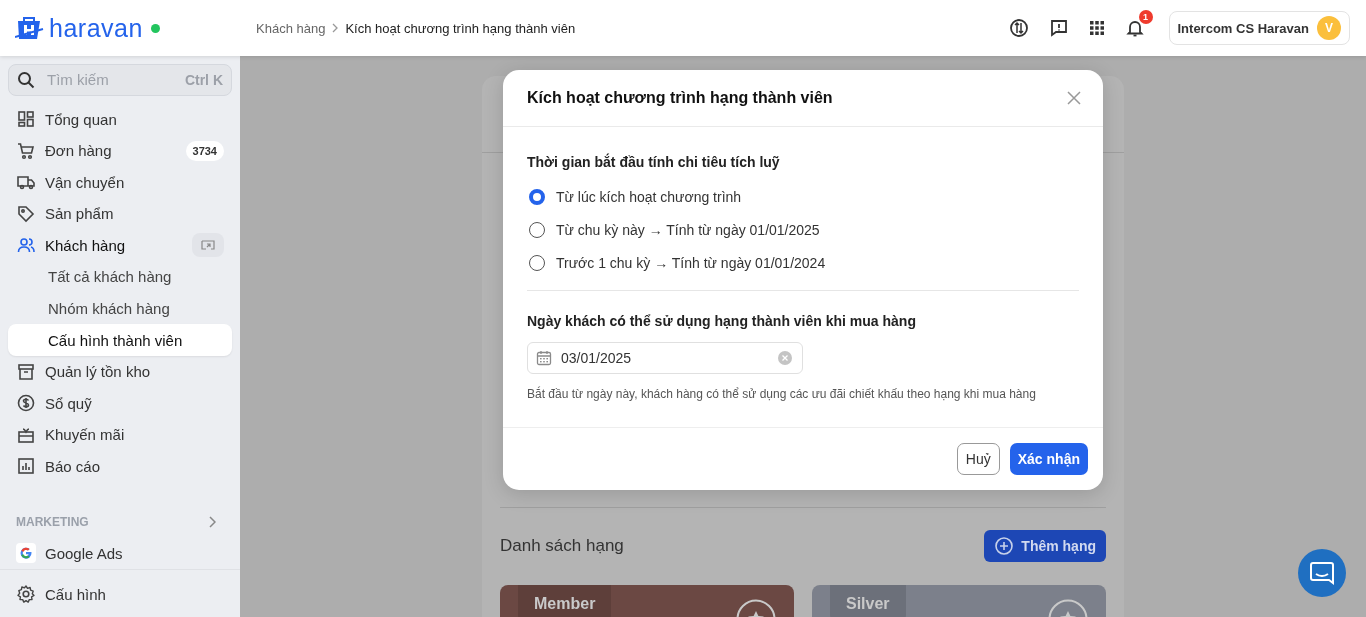 The image size is (1366, 617). Describe the element at coordinates (1018, 28) in the screenshot. I see `transfer-icon` at that location.